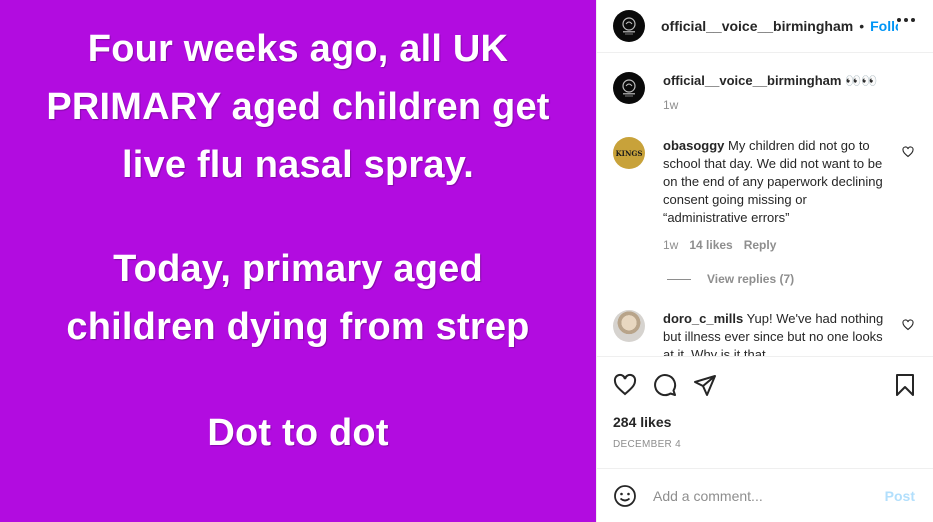 This screenshot has height=522, width=933. Describe the element at coordinates (884, 26) in the screenshot. I see `follow-button: Follow` at that location.